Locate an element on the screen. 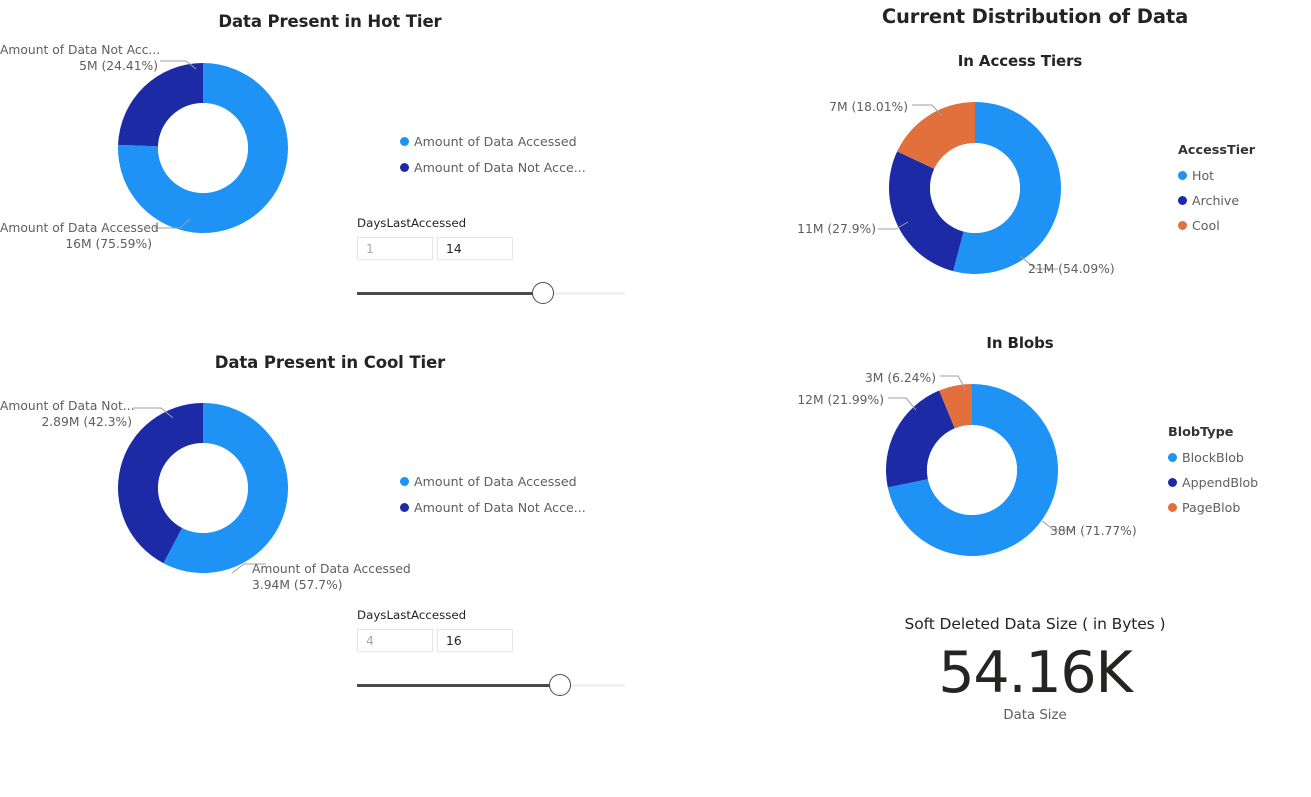 The image size is (1311, 797). access-tiers-legend-label-archive: Archive is located at coordinates (1216, 200).